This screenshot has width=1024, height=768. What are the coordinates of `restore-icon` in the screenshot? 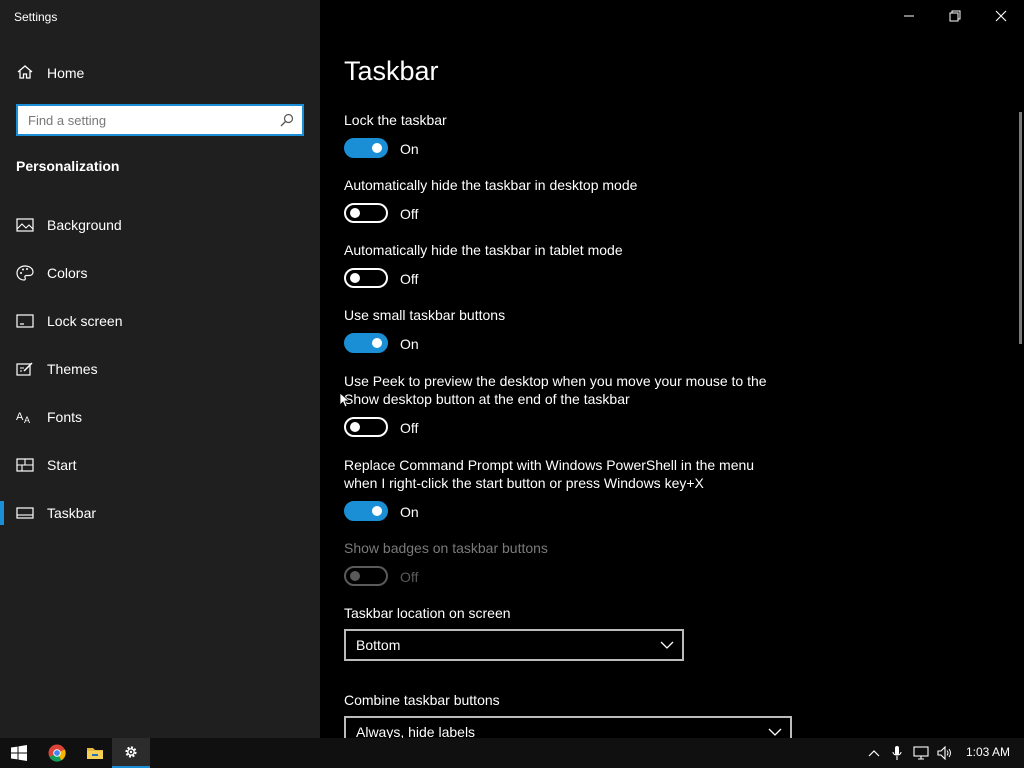 It's located at (955, 16).